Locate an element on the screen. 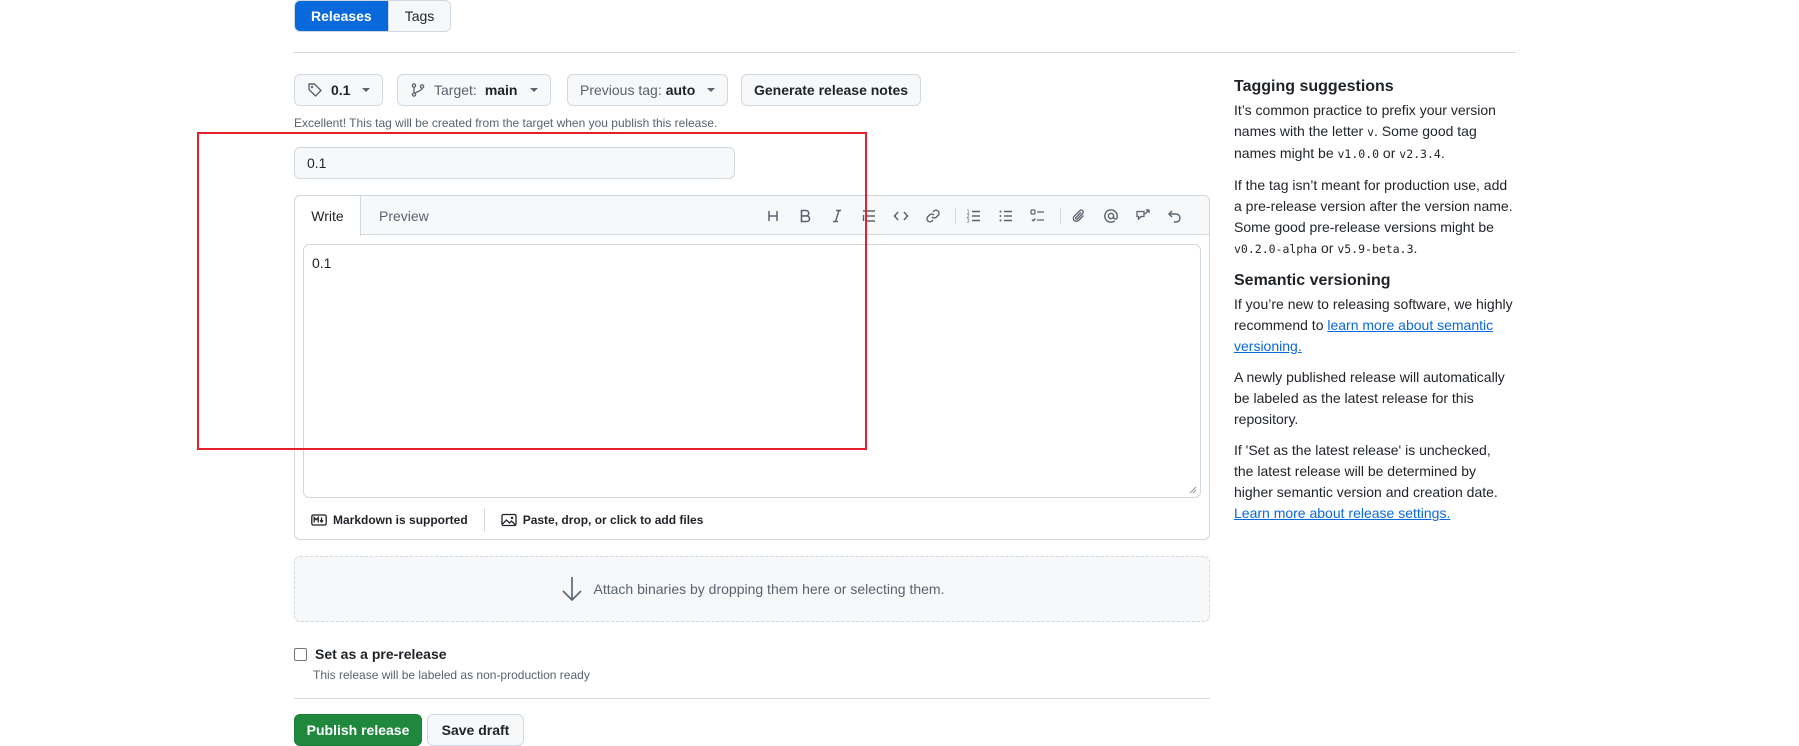 Image resolution: width=1799 pixels, height=746 pixels. code: v is located at coordinates (1370, 132).